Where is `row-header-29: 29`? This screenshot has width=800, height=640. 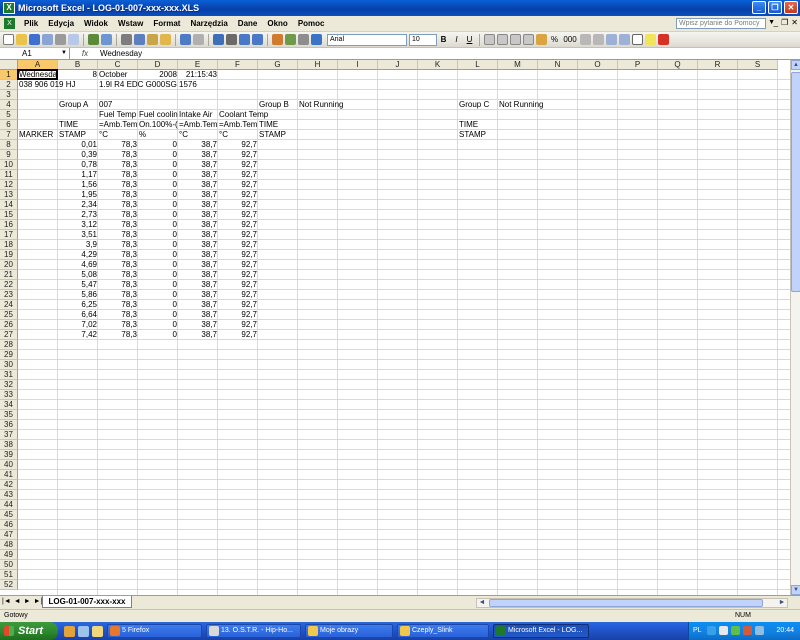
row-header-29: 29 is located at coordinates (9, 355).